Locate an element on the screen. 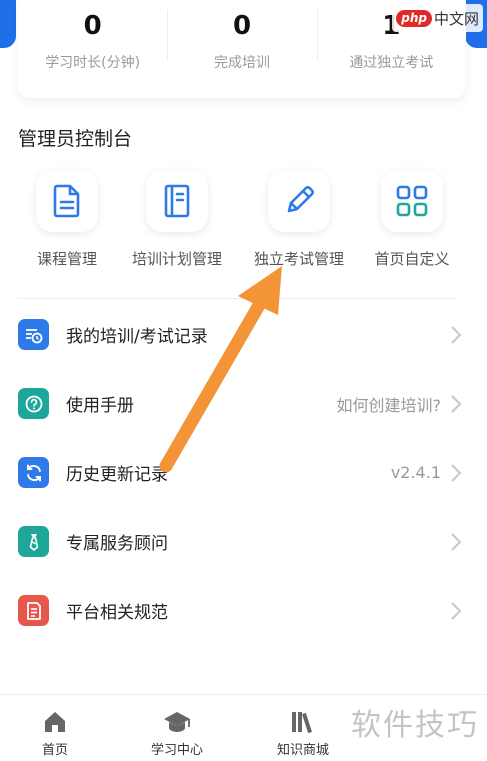  menu-item-value: 如何创建培训? is located at coordinates (389, 405).